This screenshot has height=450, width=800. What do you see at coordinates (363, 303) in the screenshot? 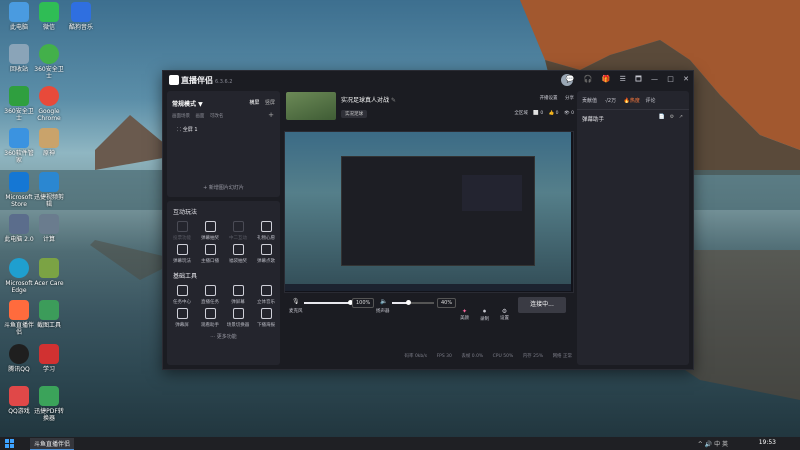
I see `mic-percent: 100%` at bounding box center [363, 303].